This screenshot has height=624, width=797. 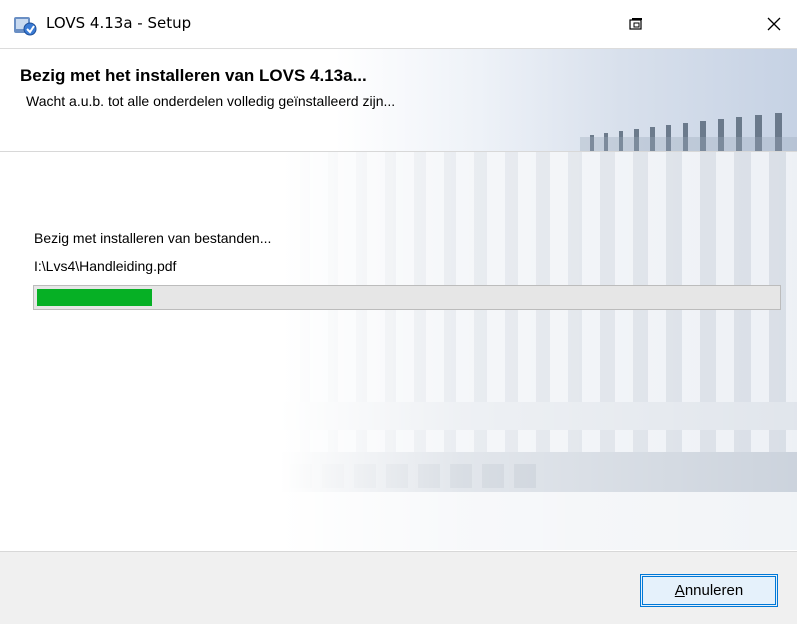 What do you see at coordinates (398, 24) in the screenshot?
I see `title-bar: LOVS 4.13a - Setup` at bounding box center [398, 24].